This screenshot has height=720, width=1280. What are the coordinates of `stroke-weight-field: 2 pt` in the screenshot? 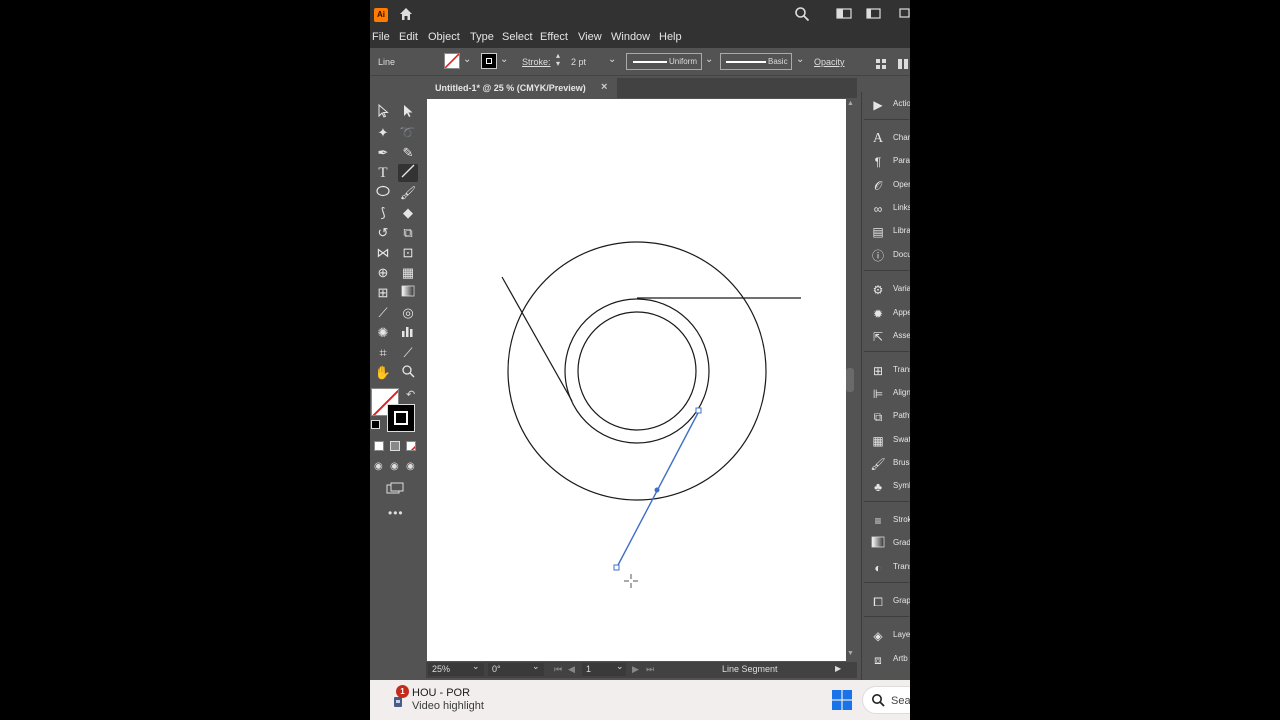 It's located at (578, 62).